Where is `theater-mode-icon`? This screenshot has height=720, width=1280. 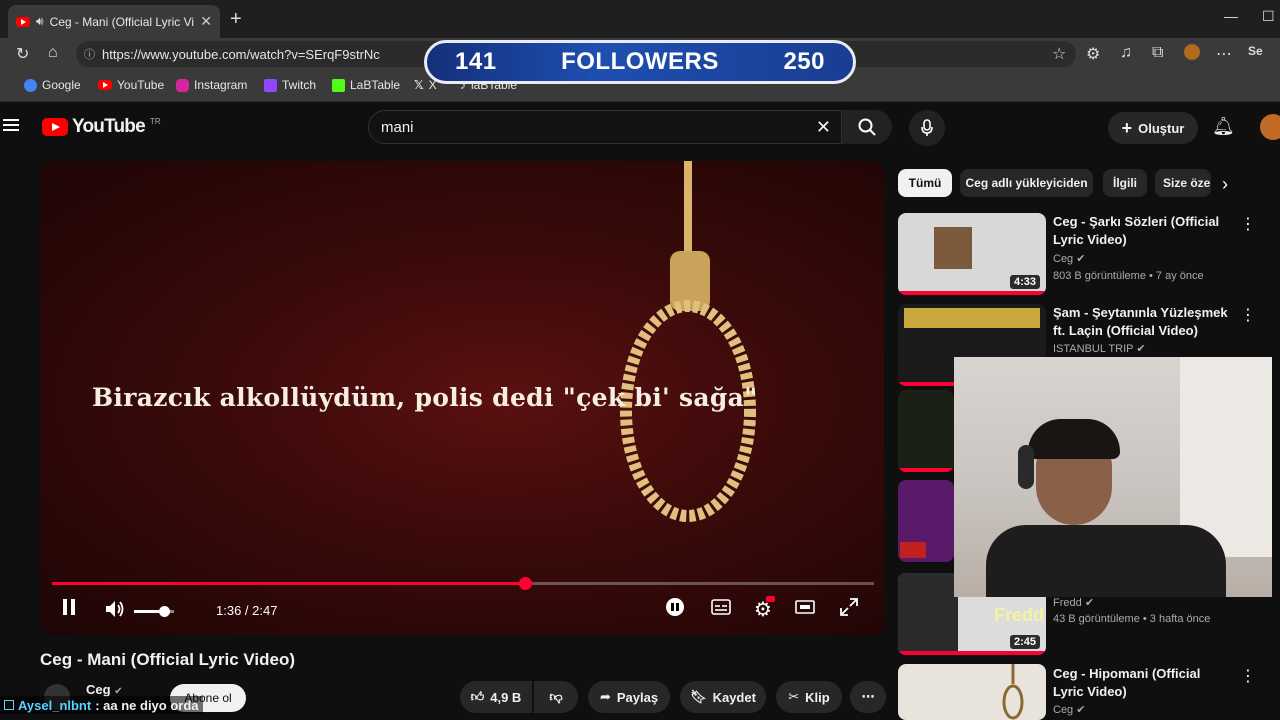
theater-mode-icon is located at coordinates (805, 607).